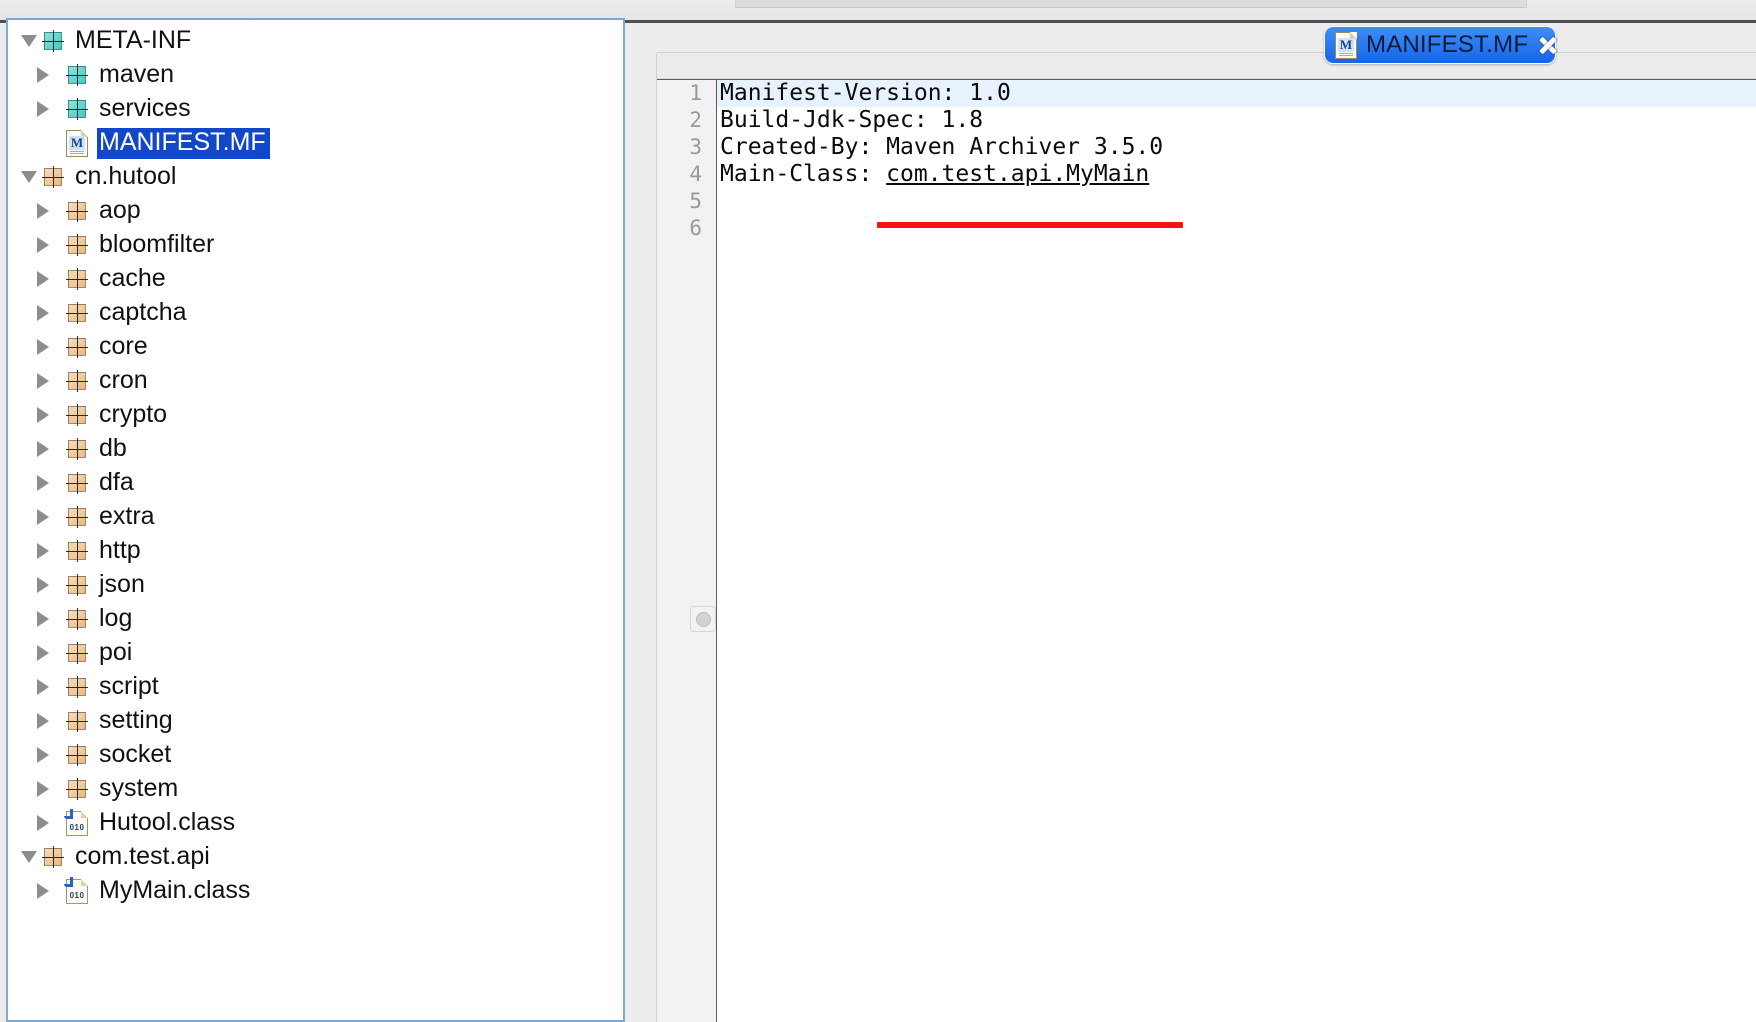 The height and width of the screenshot is (1022, 1756). Describe the element at coordinates (76, 822) in the screenshot. I see `java-class-icon: 010` at that location.